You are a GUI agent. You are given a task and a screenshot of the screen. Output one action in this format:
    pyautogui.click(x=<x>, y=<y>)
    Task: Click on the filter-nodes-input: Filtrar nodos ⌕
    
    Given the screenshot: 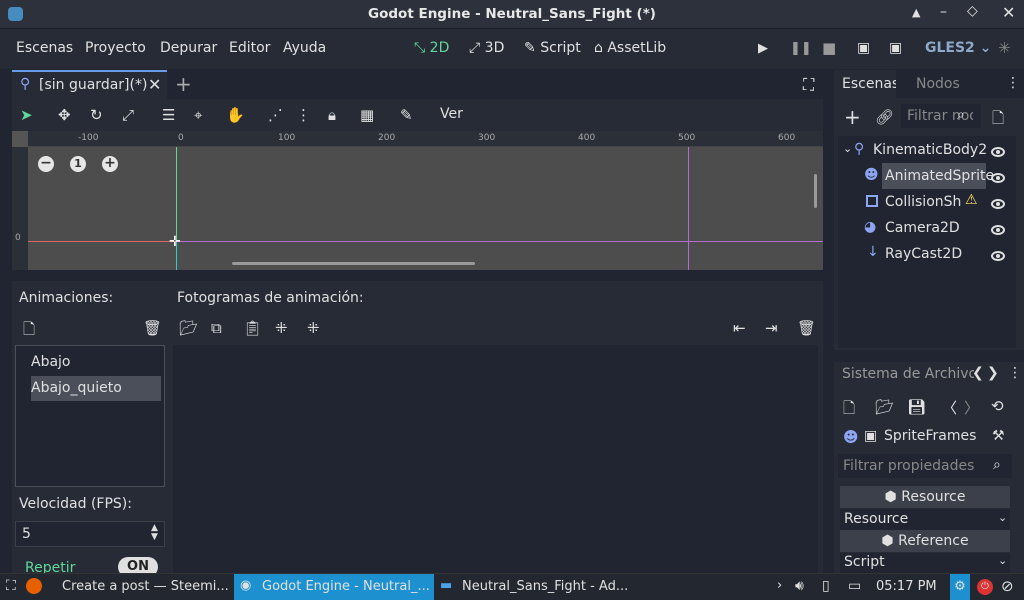 What is the action you would take?
    pyautogui.click(x=941, y=116)
    